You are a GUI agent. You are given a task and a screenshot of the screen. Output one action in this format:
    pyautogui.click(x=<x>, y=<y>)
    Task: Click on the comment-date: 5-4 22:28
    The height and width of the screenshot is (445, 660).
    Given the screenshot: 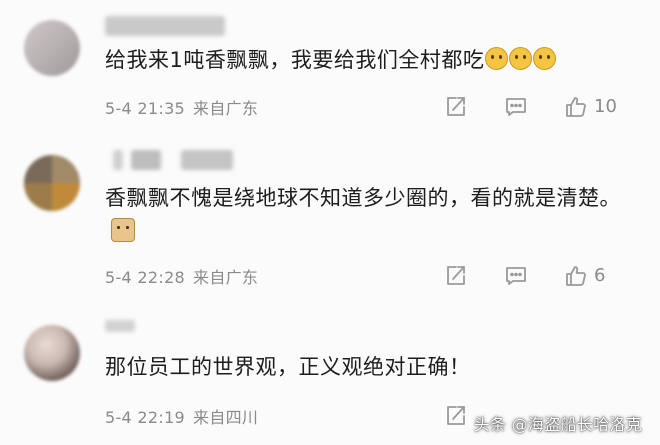 What is the action you would take?
    pyautogui.click(x=145, y=277)
    